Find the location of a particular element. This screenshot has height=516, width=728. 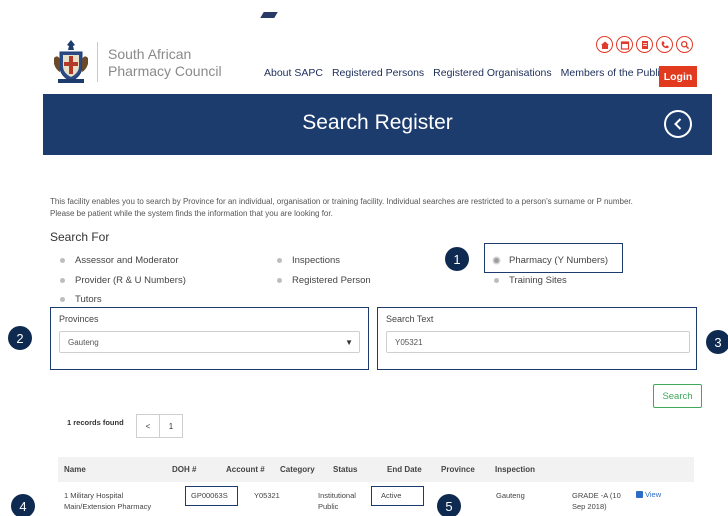

radio-label: Tutors is located at coordinates (88, 299).